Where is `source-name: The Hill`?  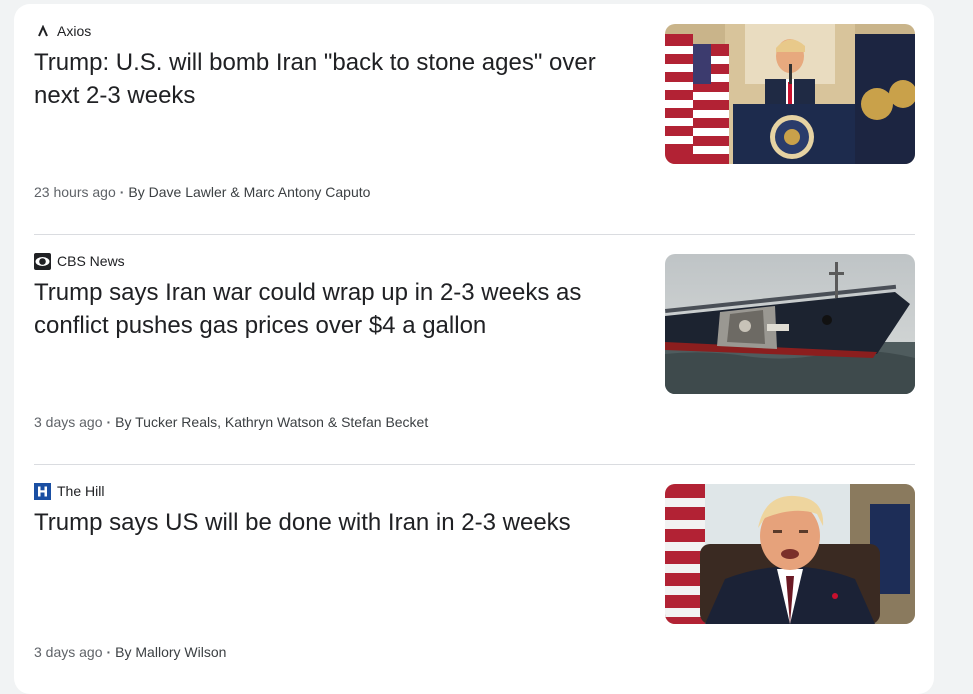
source-name: The Hill is located at coordinates (81, 491).